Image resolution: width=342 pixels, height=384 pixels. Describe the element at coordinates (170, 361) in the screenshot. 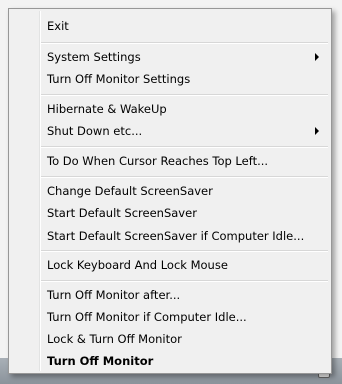

I see `menu-item-turn-off-monitor: Turn Off Monitor` at that location.